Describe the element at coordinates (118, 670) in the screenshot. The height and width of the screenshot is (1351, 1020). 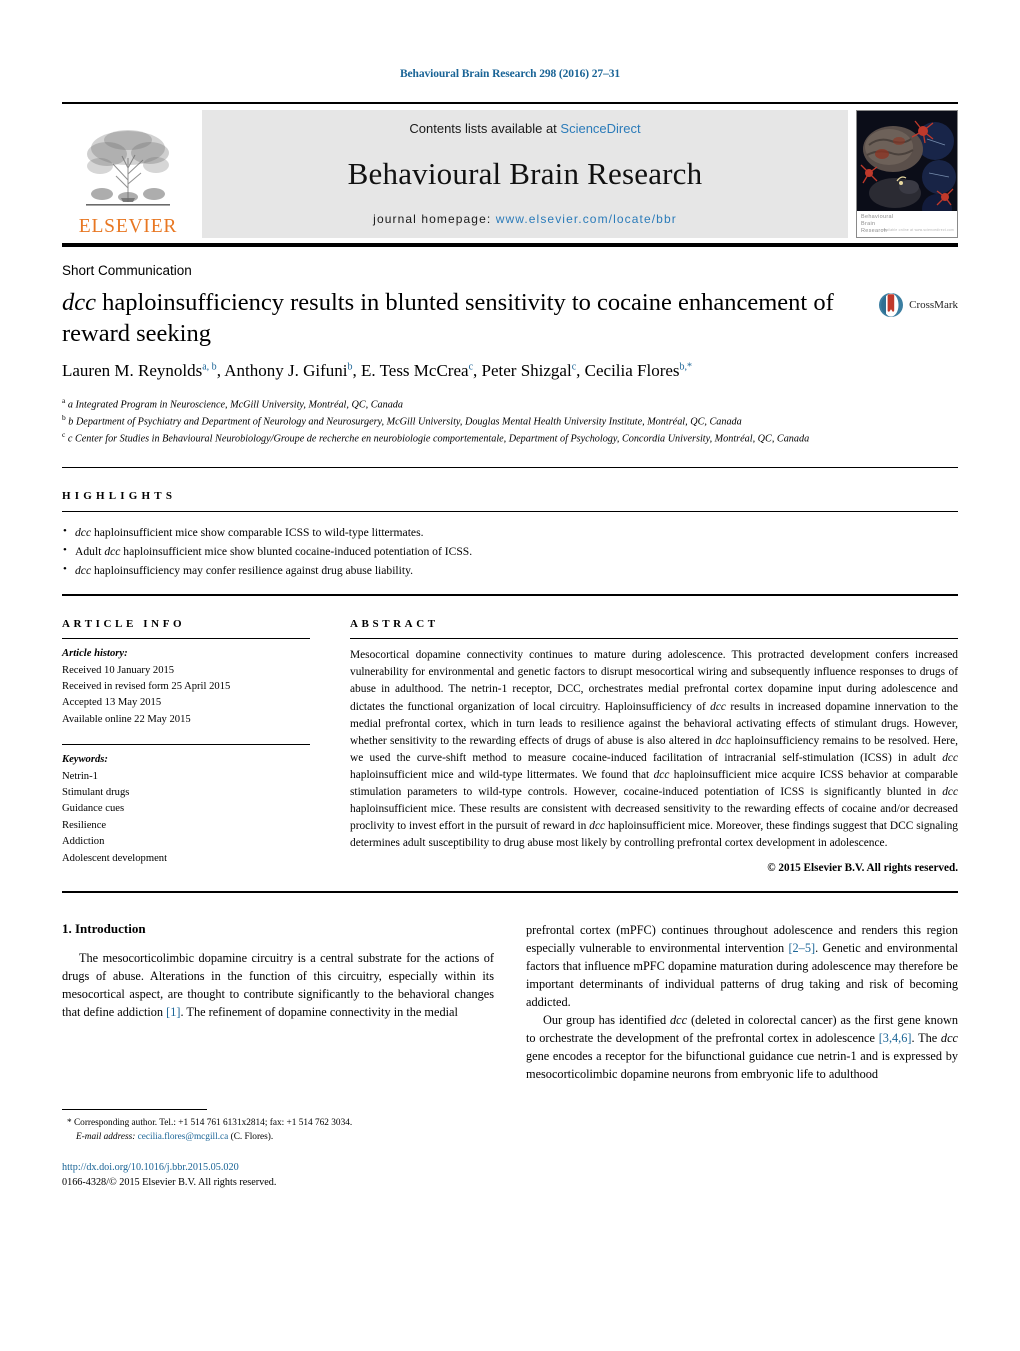
I see `history-received: Received 10 January 2015` at that location.